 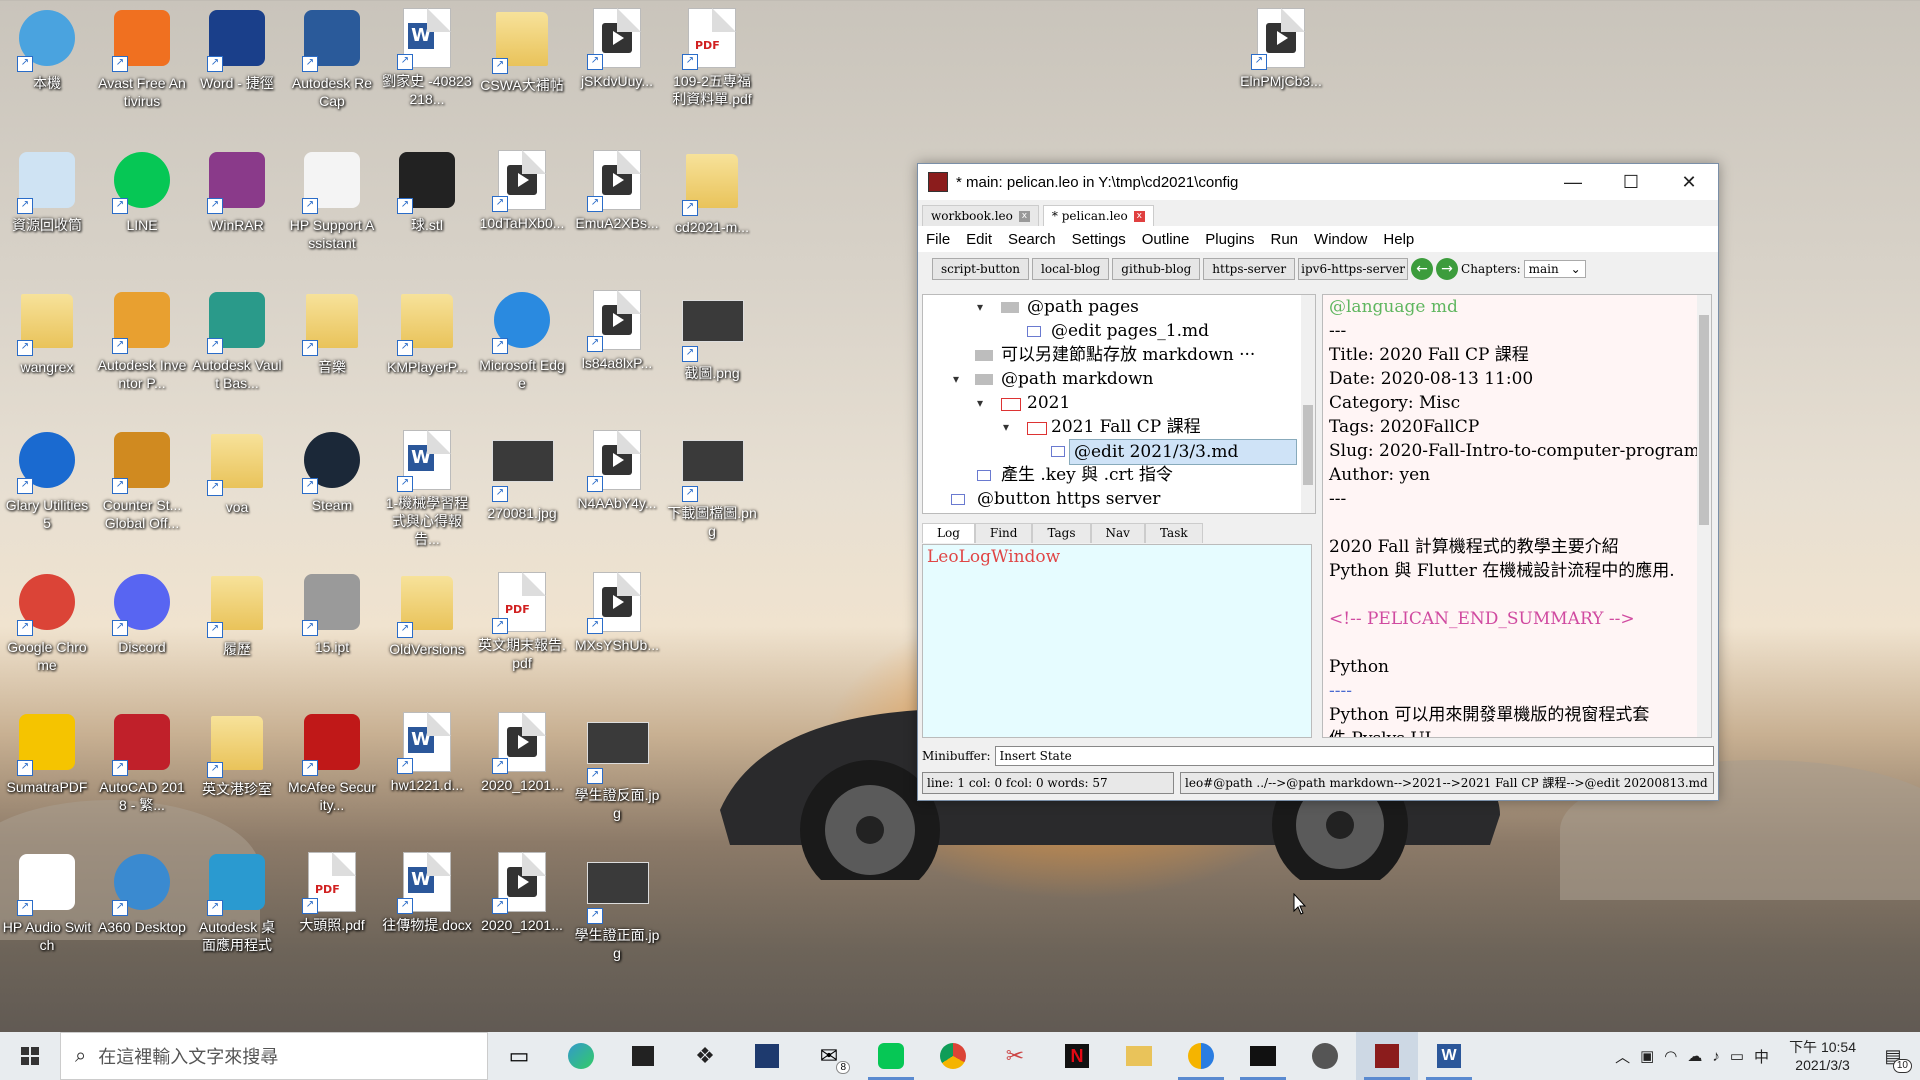 What do you see at coordinates (1201, 1056) in the screenshot?
I see `chrome-canary-icon` at bounding box center [1201, 1056].